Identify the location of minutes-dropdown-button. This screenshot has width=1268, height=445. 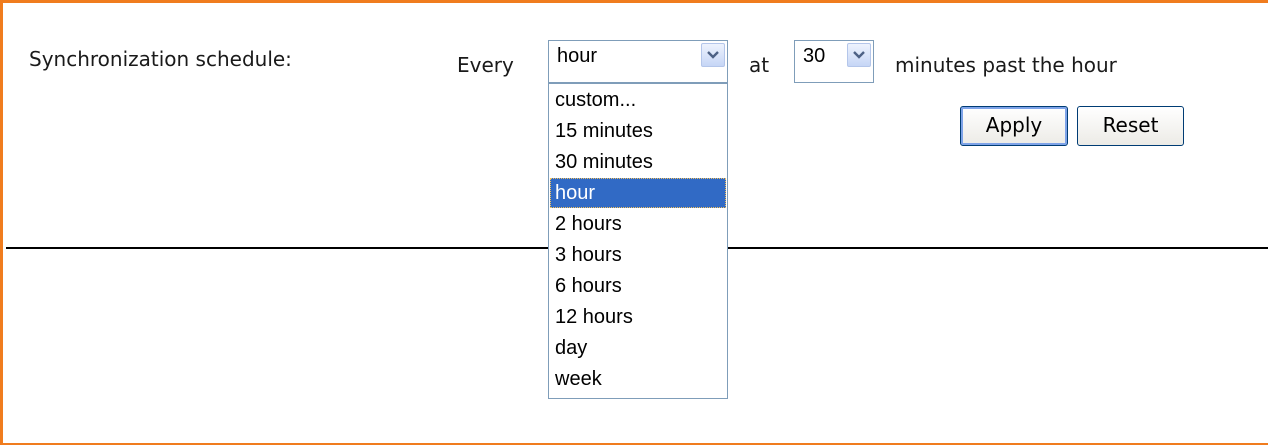
(859, 55).